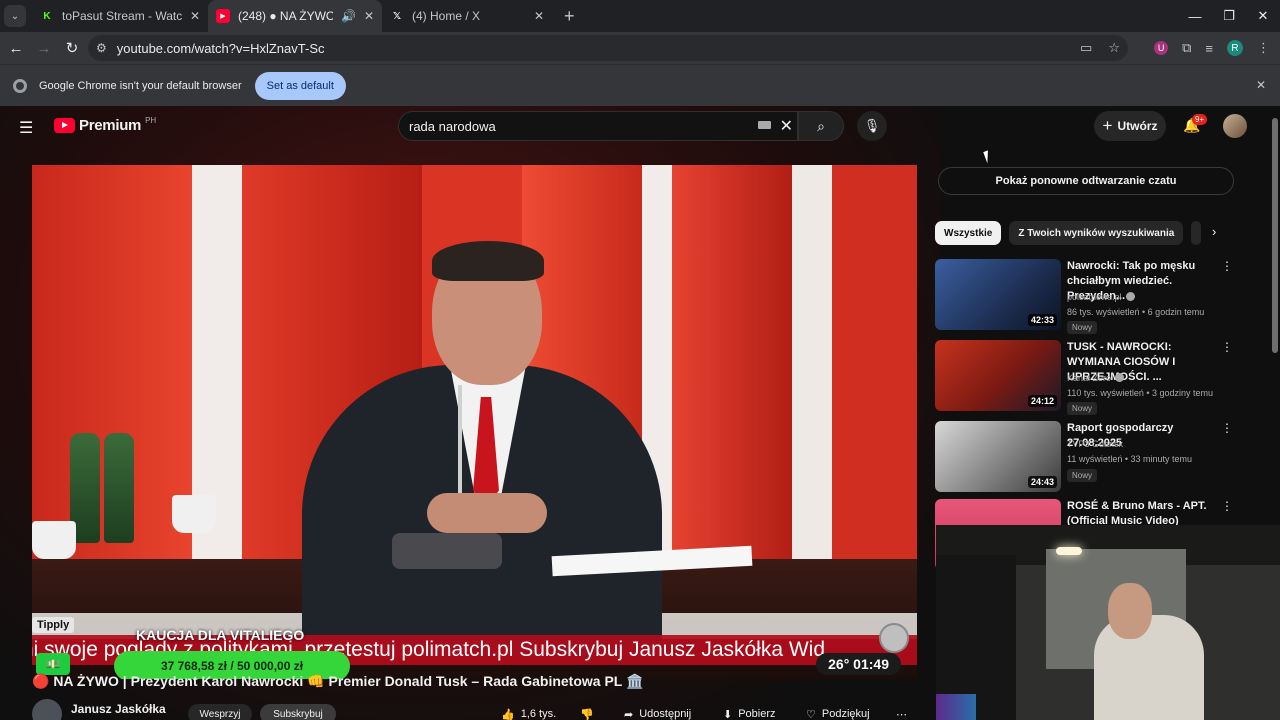 Image resolution: width=1280 pixels, height=720 pixels. Describe the element at coordinates (1186, 48) in the screenshot. I see `puzzle-icon: ⧉` at that location.